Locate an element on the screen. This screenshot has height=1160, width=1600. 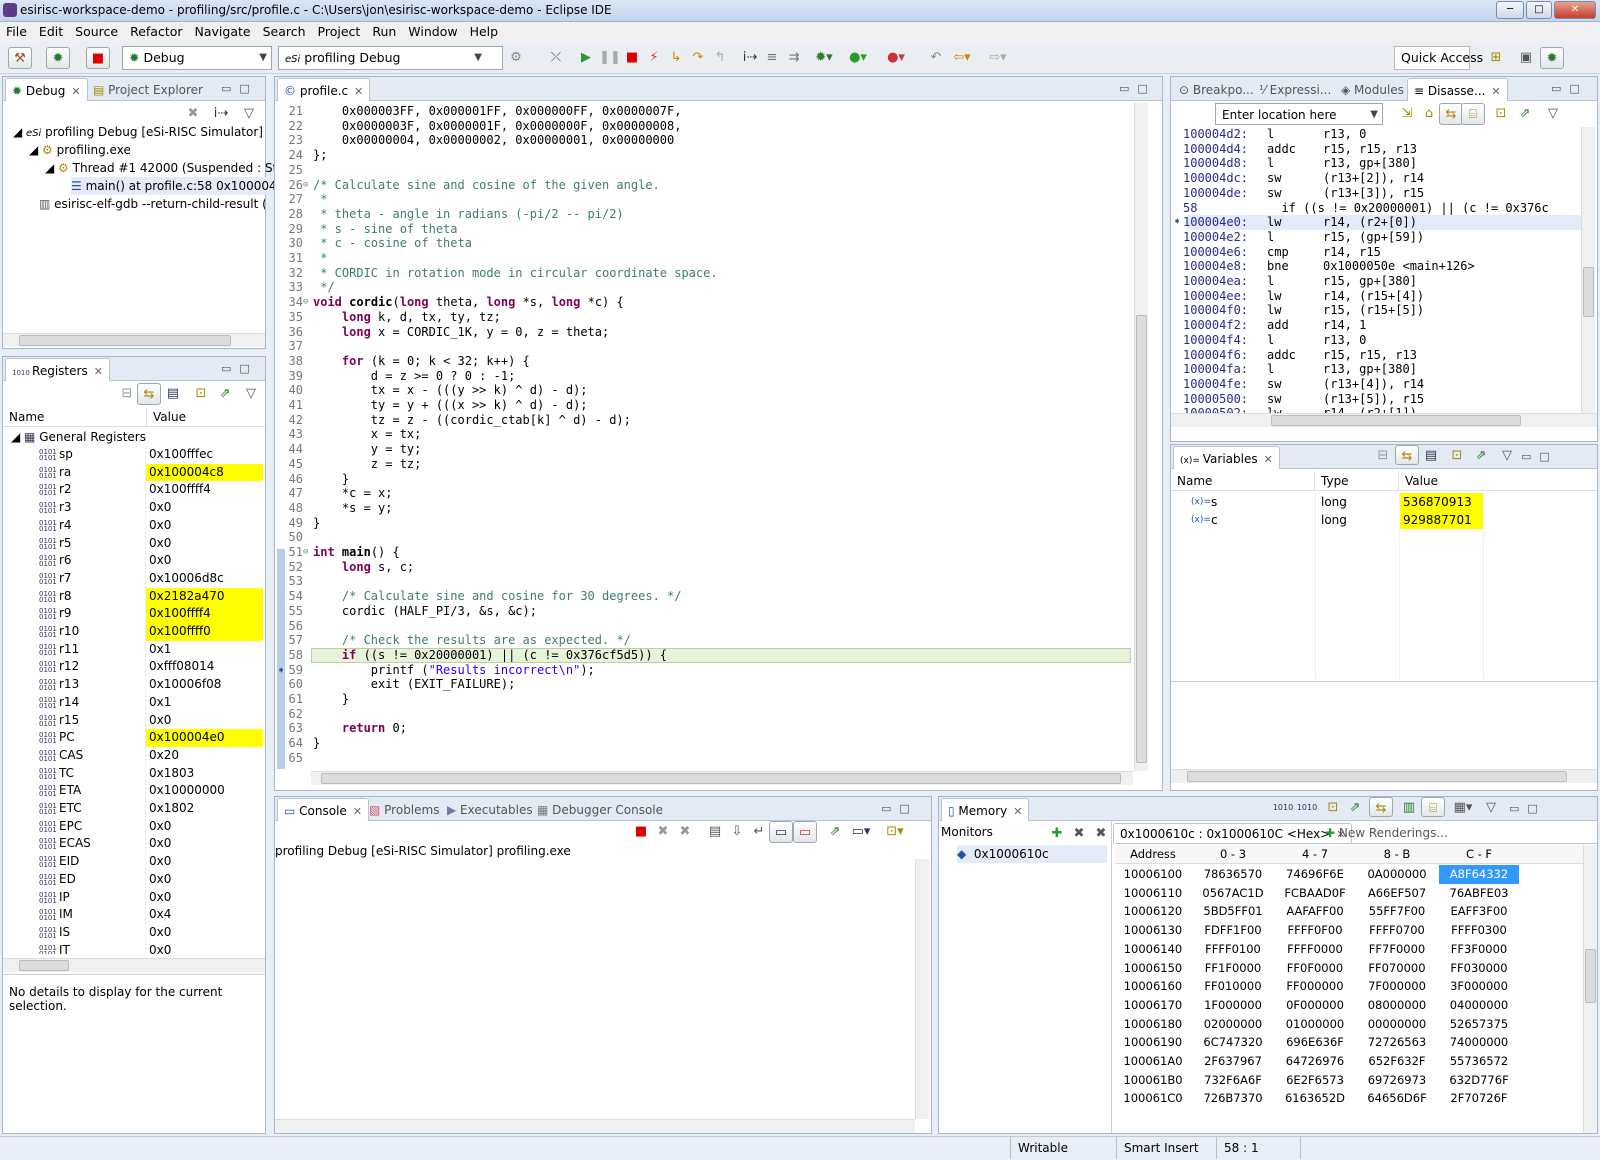
resume-icon: ▶ is located at coordinates (586, 58).